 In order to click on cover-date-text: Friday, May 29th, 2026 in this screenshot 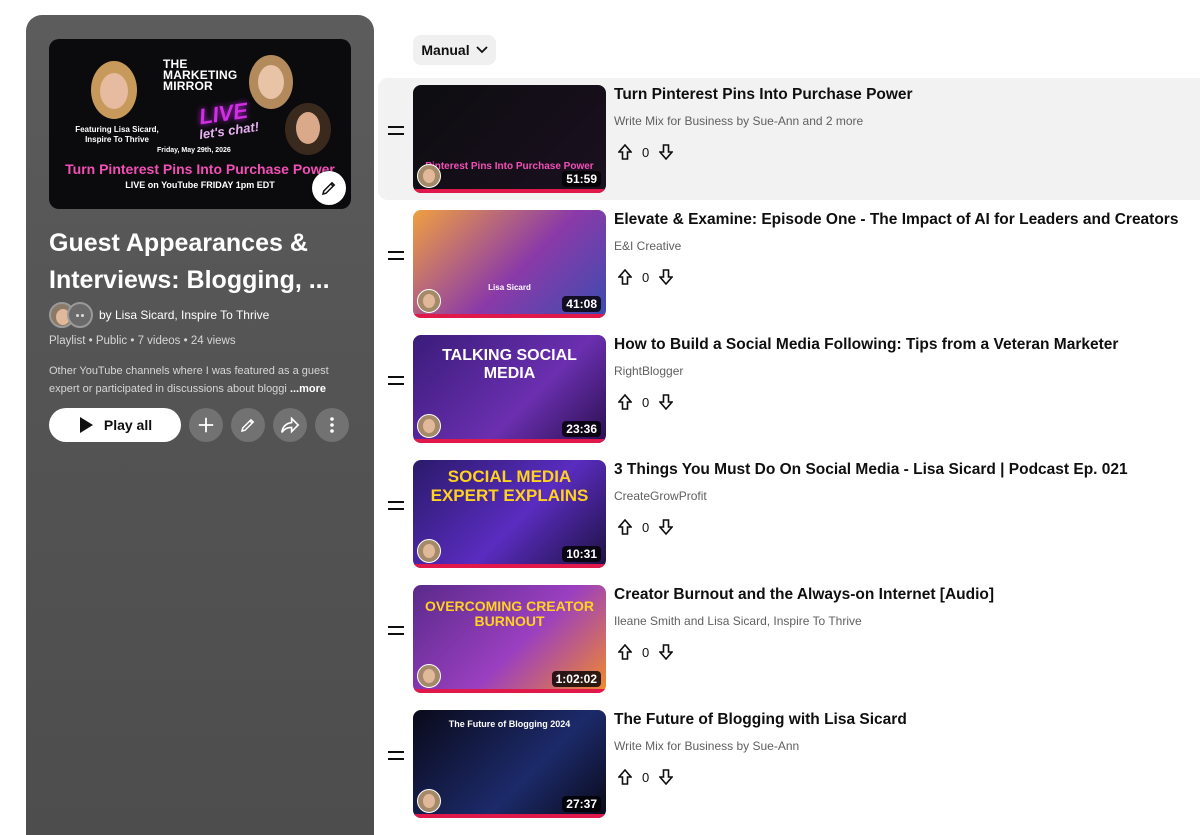, I will do `click(194, 150)`.